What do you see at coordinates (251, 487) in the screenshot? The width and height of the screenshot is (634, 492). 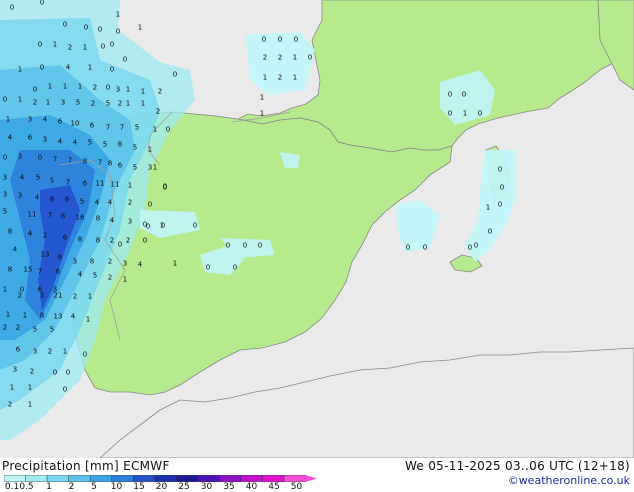 I see `scale-tick-label: 40` at bounding box center [251, 487].